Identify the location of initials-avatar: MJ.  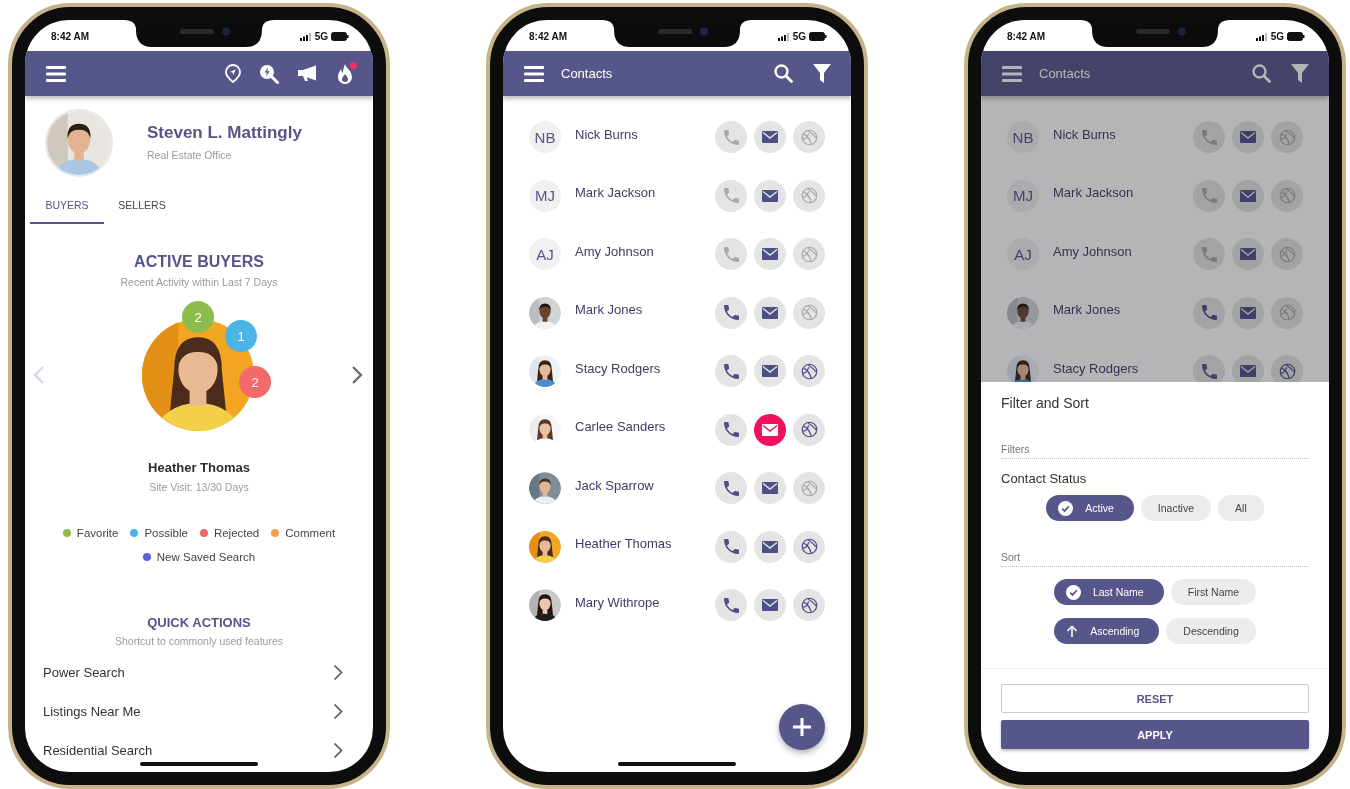
(545, 195).